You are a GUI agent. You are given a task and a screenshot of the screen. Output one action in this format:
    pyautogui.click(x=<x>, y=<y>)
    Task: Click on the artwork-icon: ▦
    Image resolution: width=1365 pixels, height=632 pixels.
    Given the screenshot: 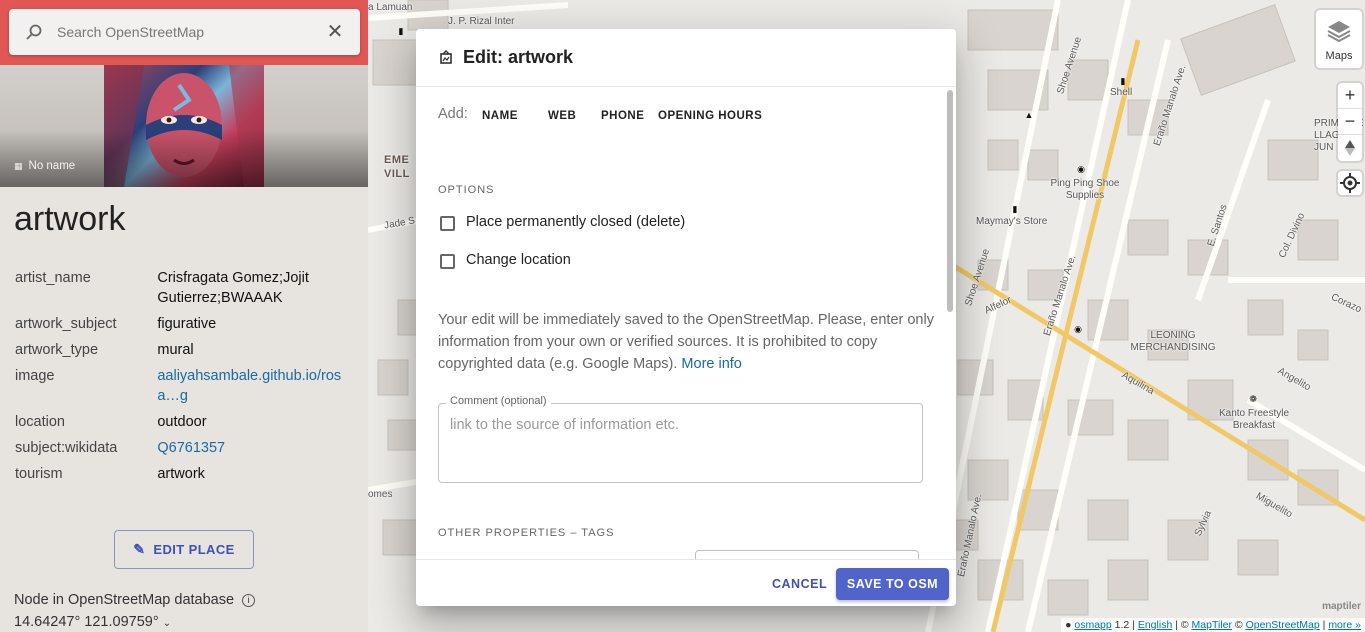 What is the action you would take?
    pyautogui.click(x=18, y=166)
    